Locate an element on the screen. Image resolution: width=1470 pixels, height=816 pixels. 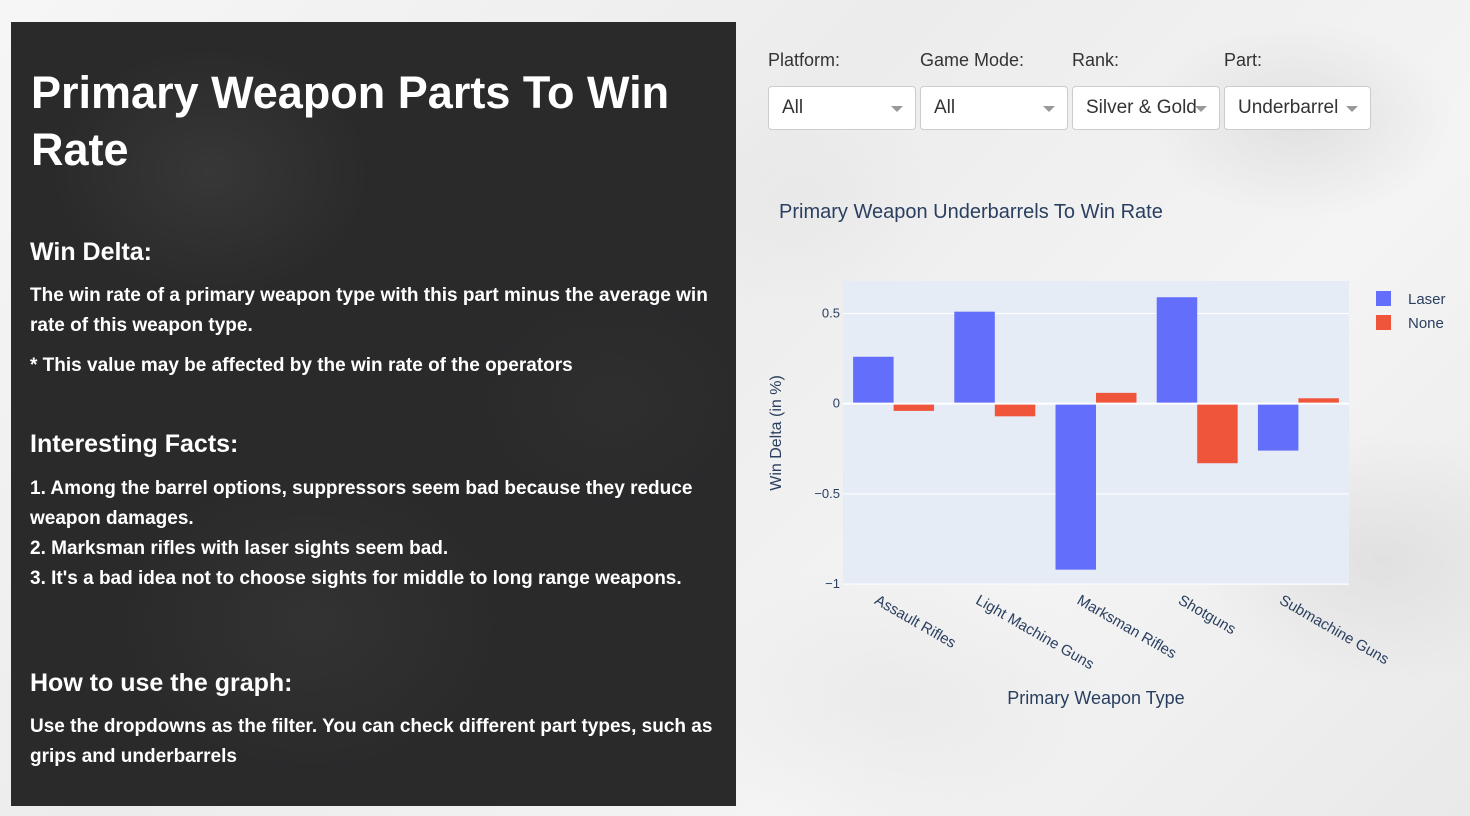
bar-none-marksman-rifles is located at coordinates (1116, 398).